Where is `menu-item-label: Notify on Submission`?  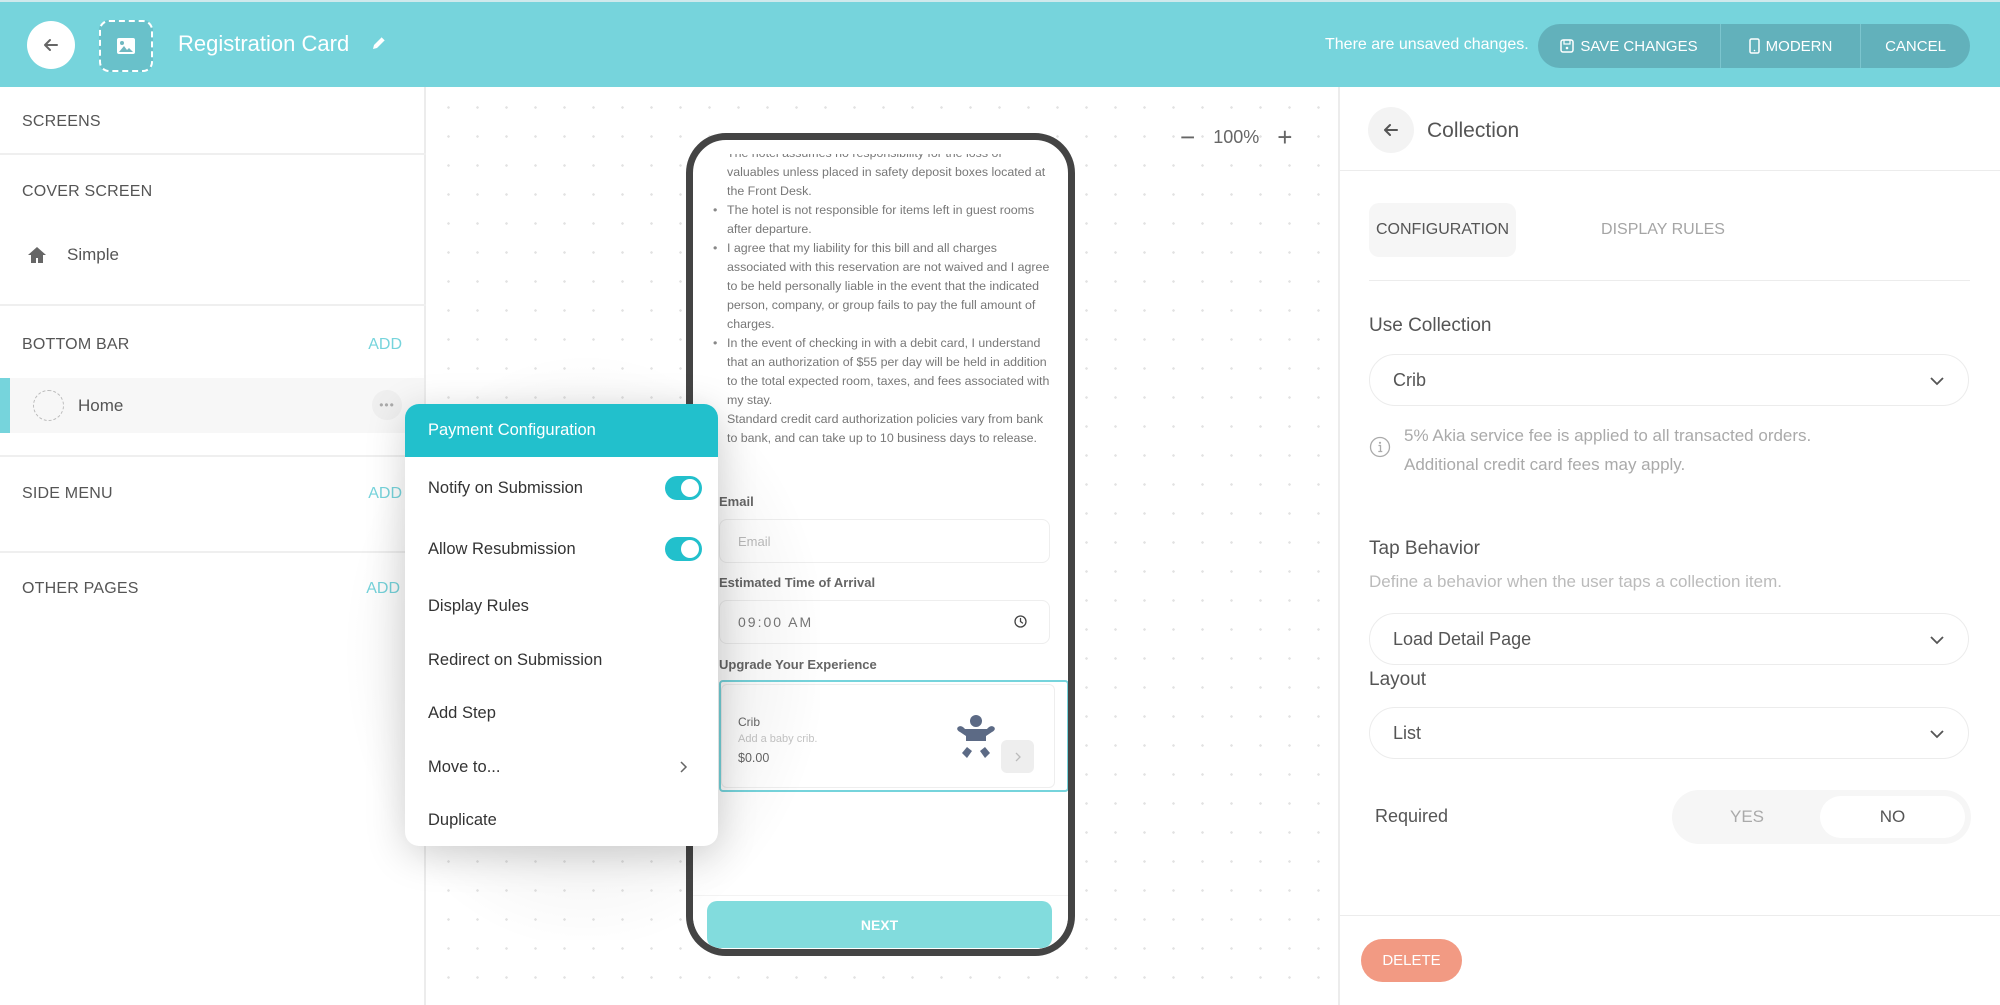 menu-item-label: Notify on Submission is located at coordinates (505, 487).